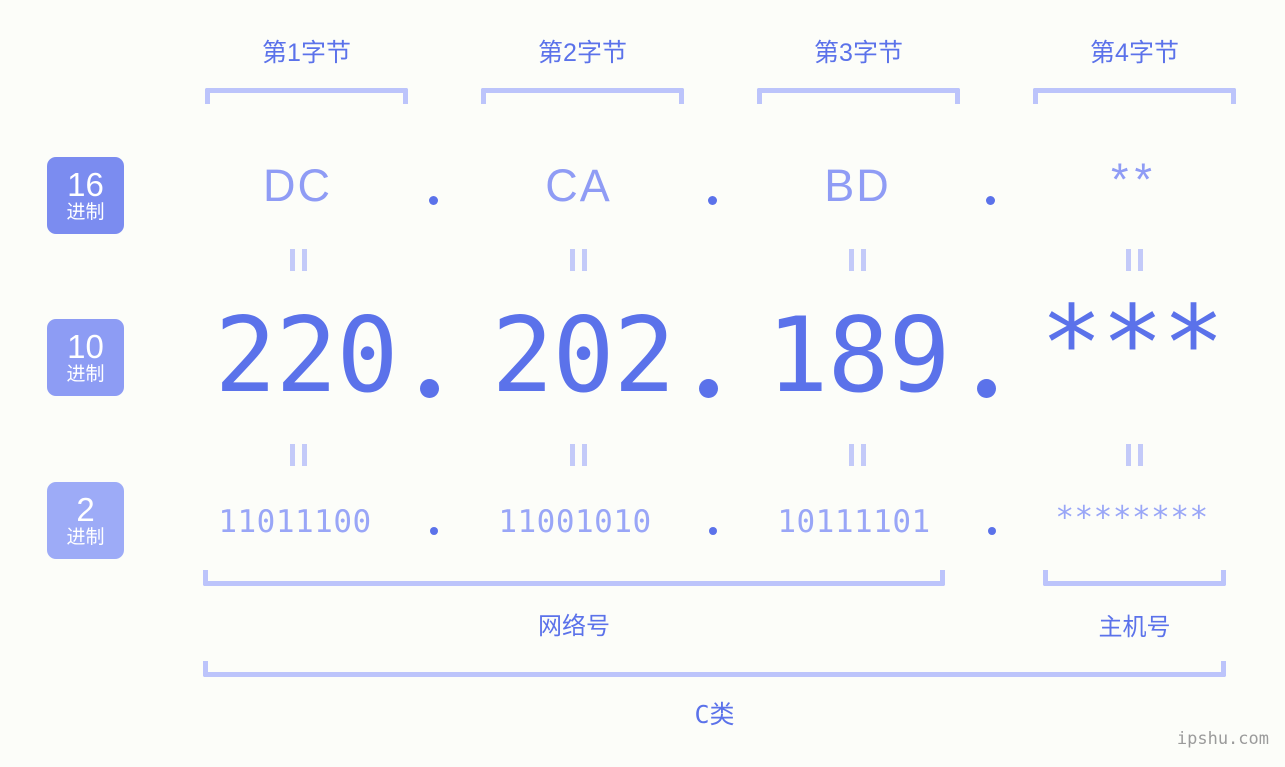 This screenshot has height=767, width=1285. What do you see at coordinates (858, 53) in the screenshot?
I see `byte-header-label-3: 第3字节` at bounding box center [858, 53].